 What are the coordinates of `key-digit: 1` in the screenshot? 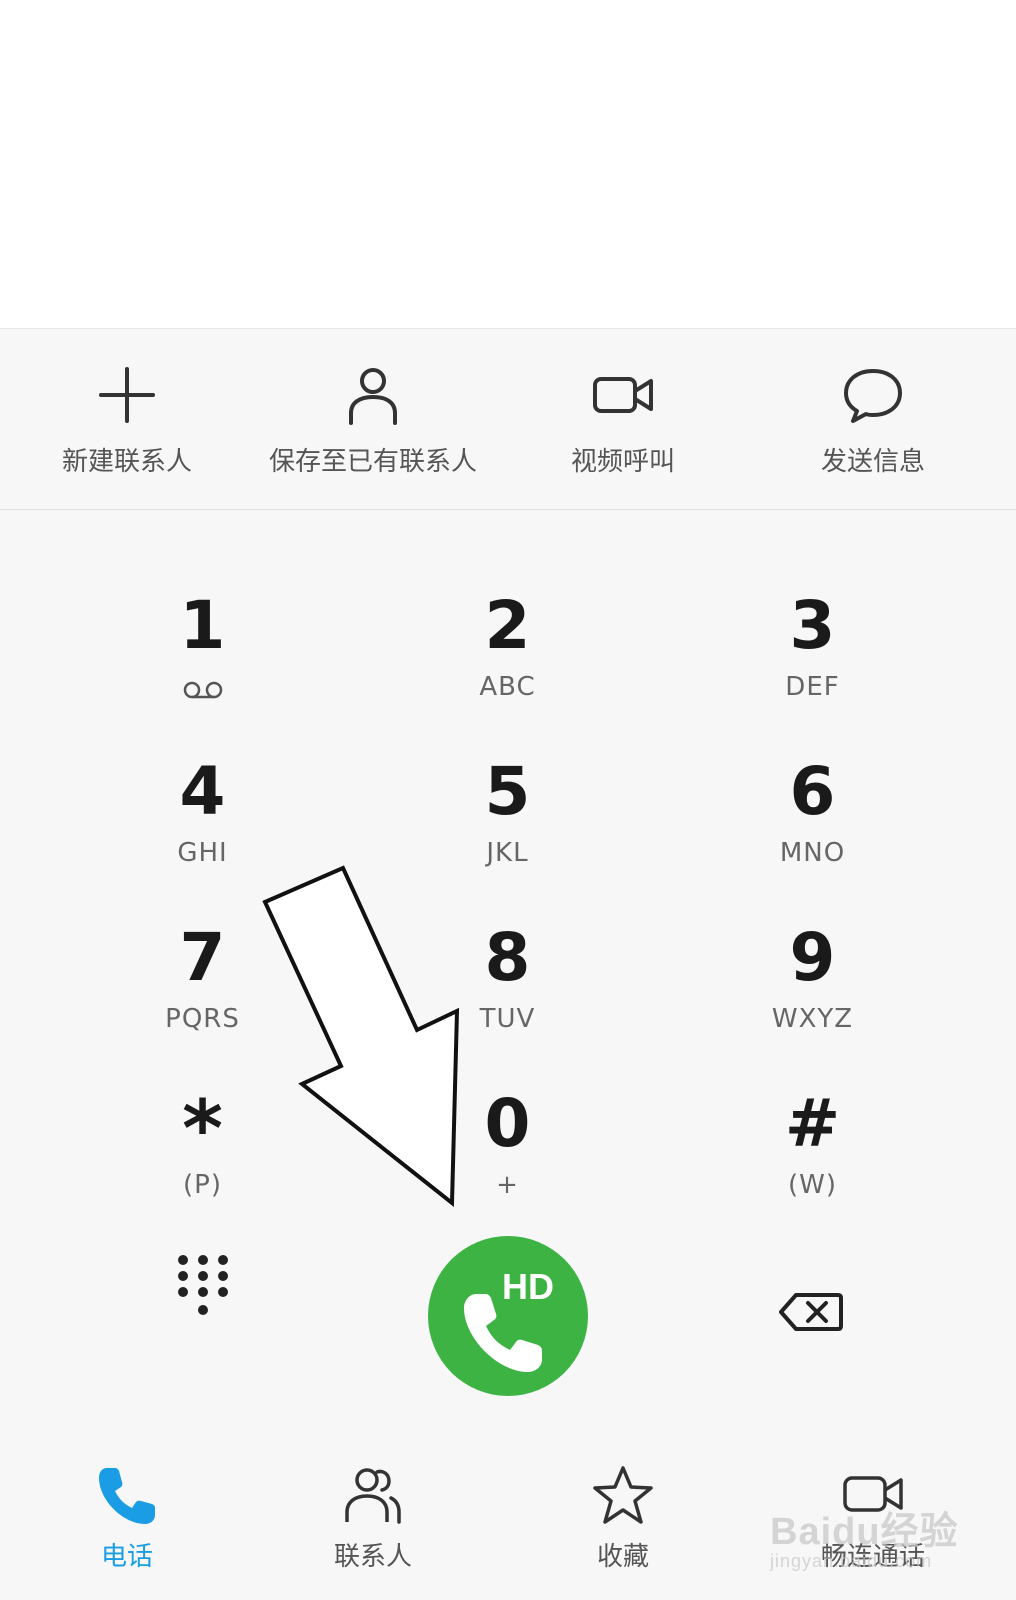 It's located at (202, 625).